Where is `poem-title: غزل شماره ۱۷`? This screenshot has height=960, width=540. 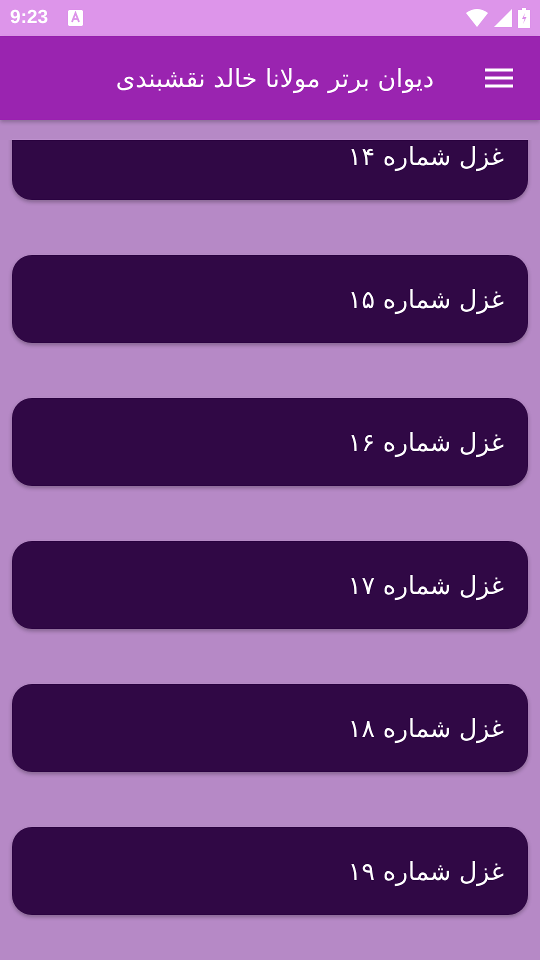
poem-title: غزل شماره ۱۷ is located at coordinates (426, 585).